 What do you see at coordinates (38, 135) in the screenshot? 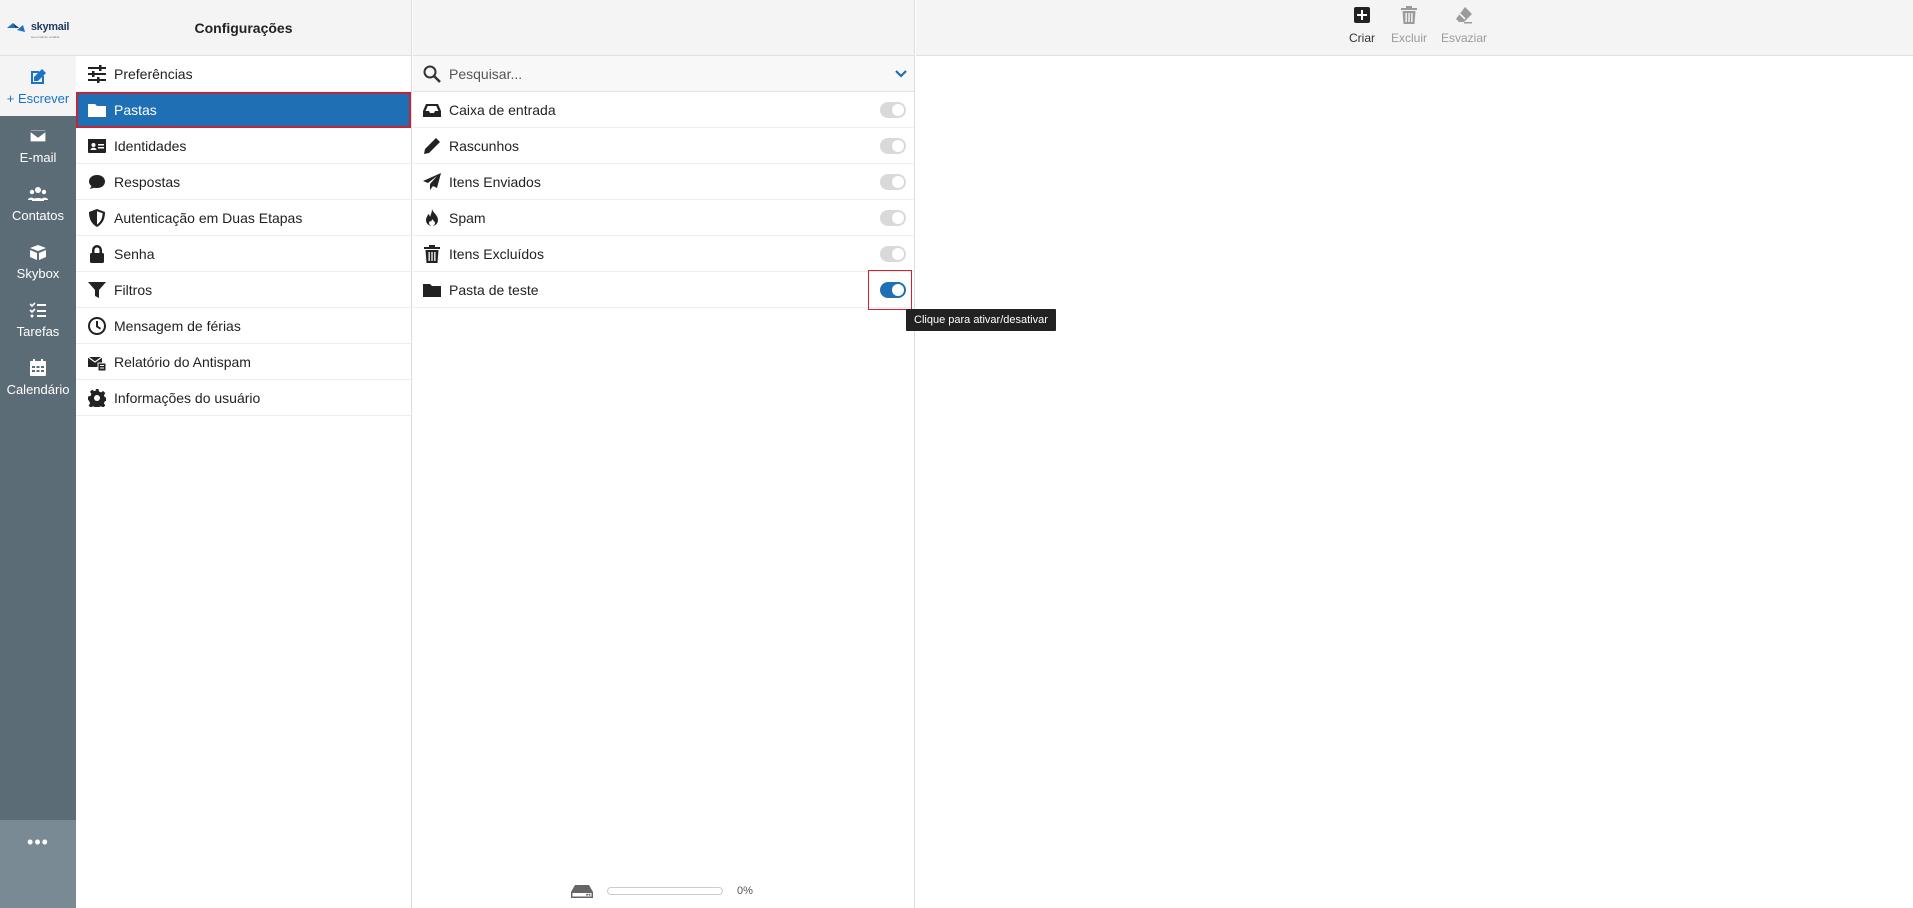
I see `envelope-icon` at bounding box center [38, 135].